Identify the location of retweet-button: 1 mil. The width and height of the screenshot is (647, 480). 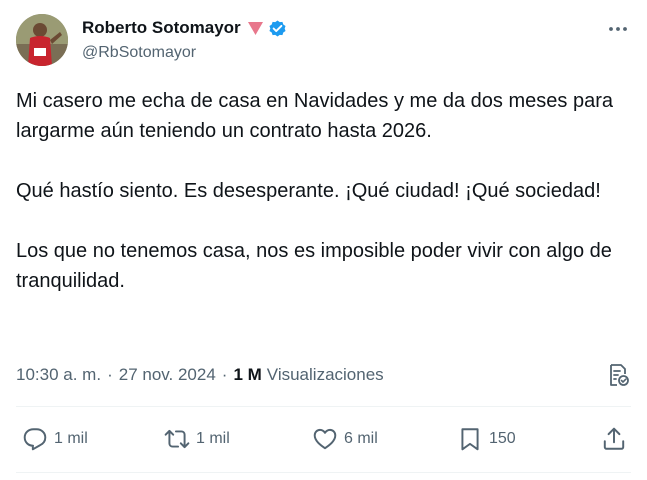
(197, 439).